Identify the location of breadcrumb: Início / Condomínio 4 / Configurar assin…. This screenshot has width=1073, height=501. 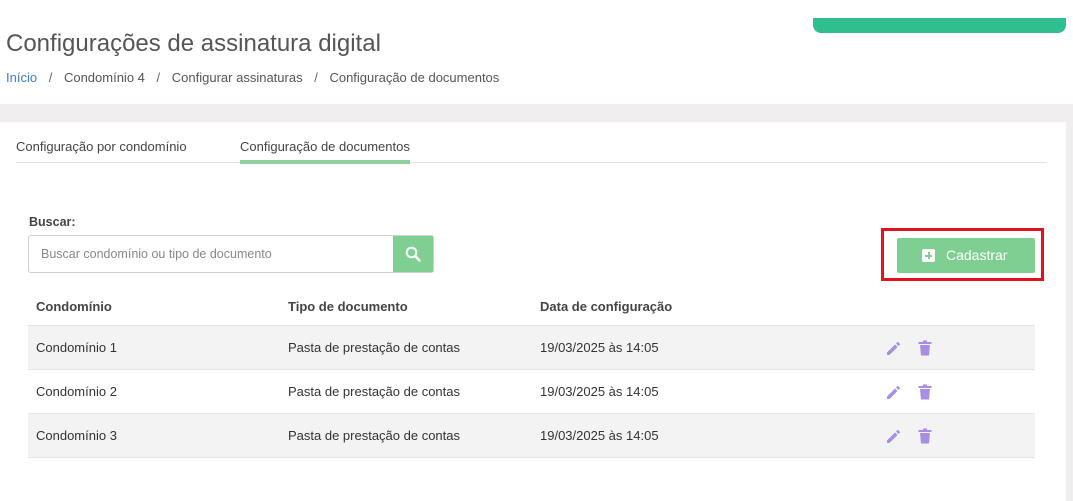
(252, 77).